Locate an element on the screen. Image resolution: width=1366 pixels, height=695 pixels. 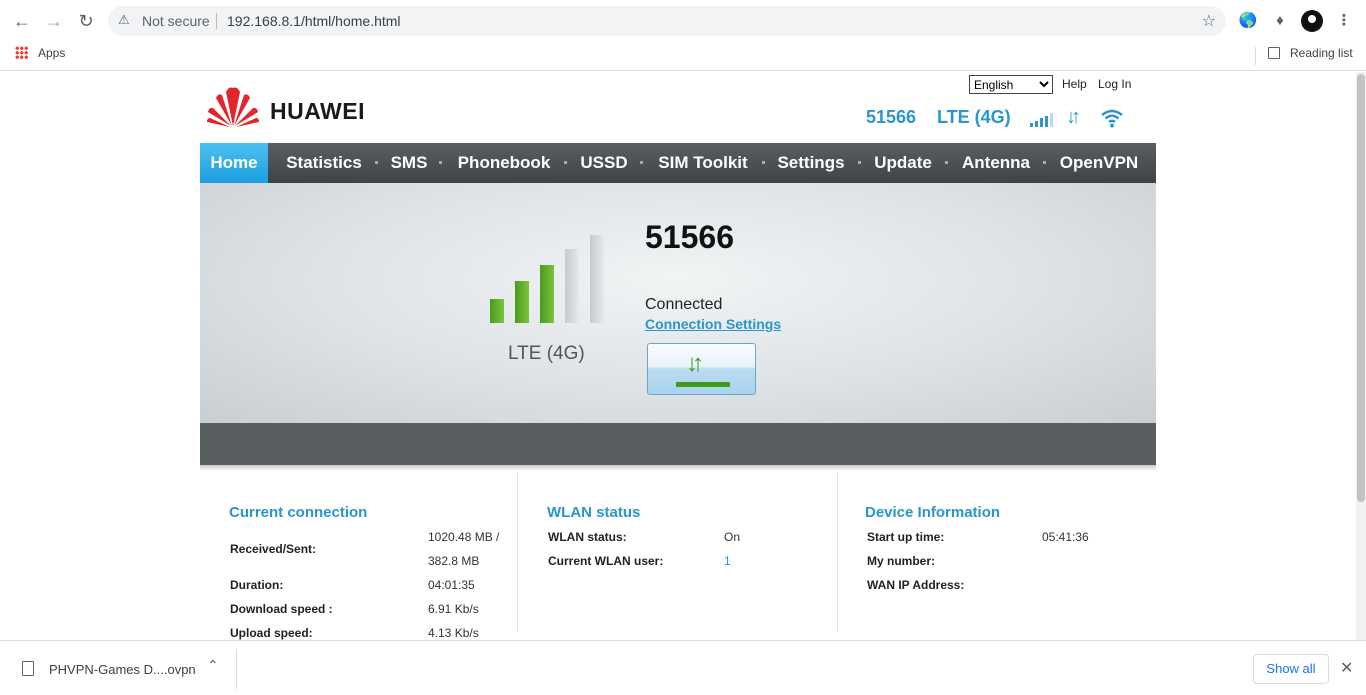
duration-value: 04:01:35 is located at coordinates (451, 585).